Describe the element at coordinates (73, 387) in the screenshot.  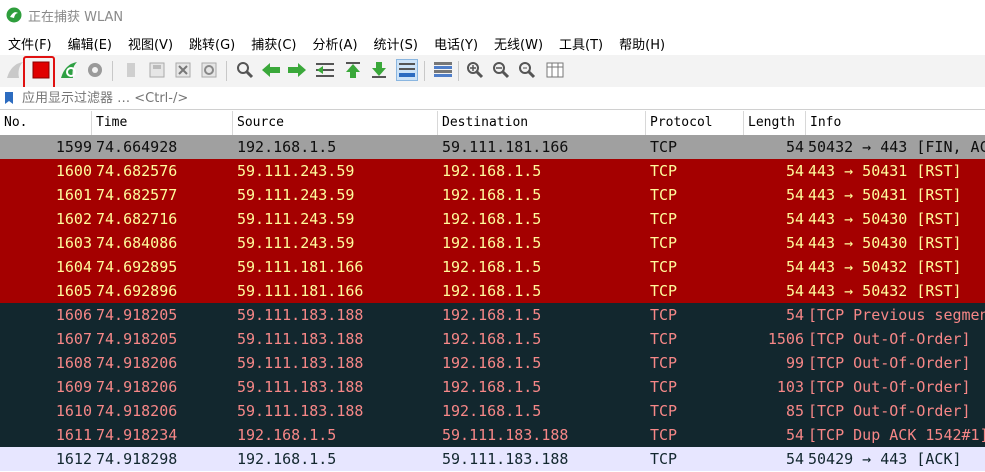
I see `packet-cell-no: 1609` at that location.